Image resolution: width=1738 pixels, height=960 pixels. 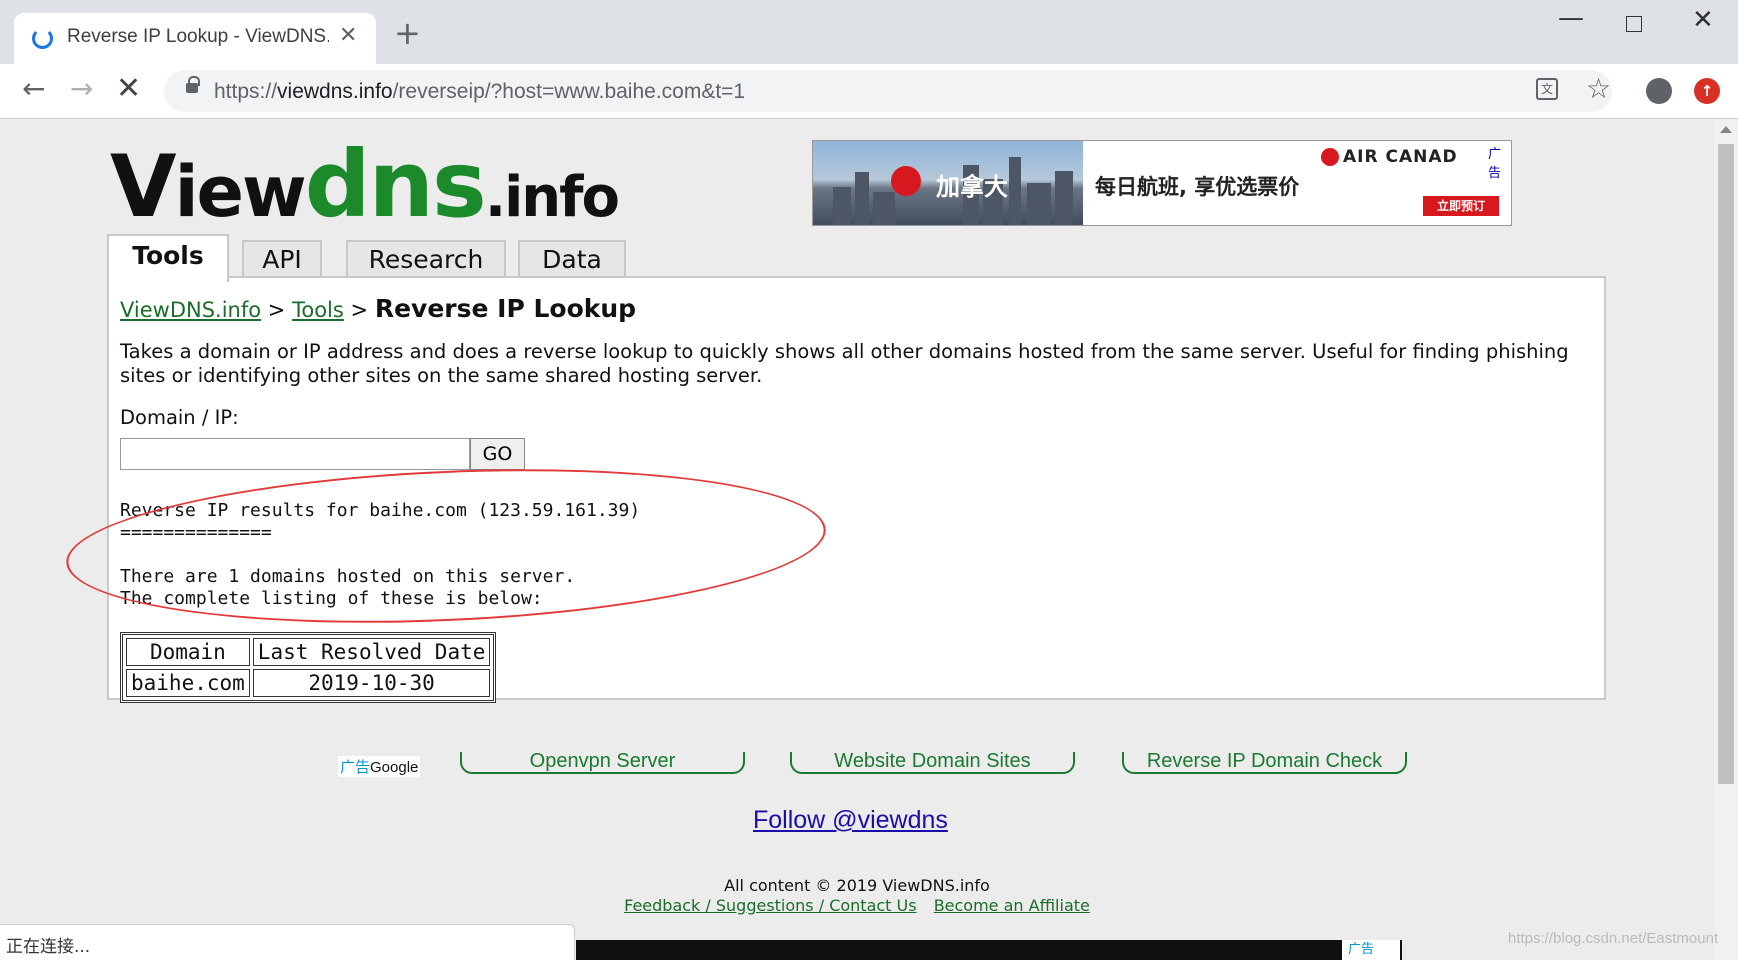 I want to click on table-header-row: Domain Last Resolved Date, so click(x=308, y=652).